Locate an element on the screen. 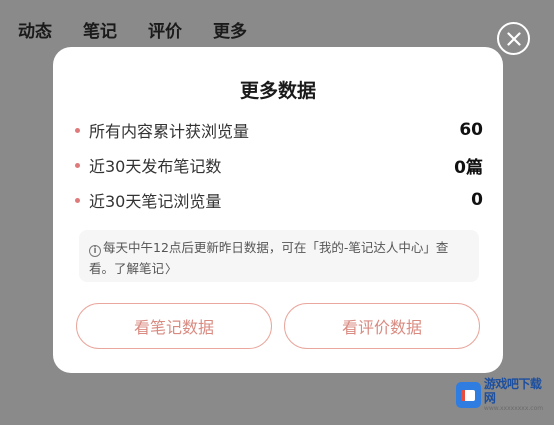  stat-row-note-views: 近30天笔记浏览量 0 is located at coordinates (279, 200).